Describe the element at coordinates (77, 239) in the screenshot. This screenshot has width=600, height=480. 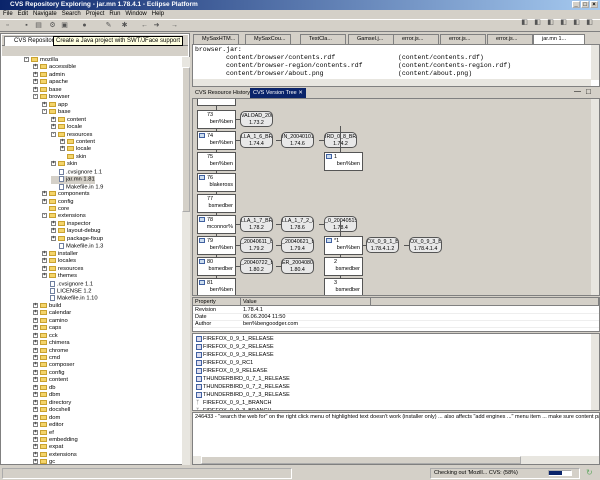
I see `tree-folder: + package-fixup` at that location.